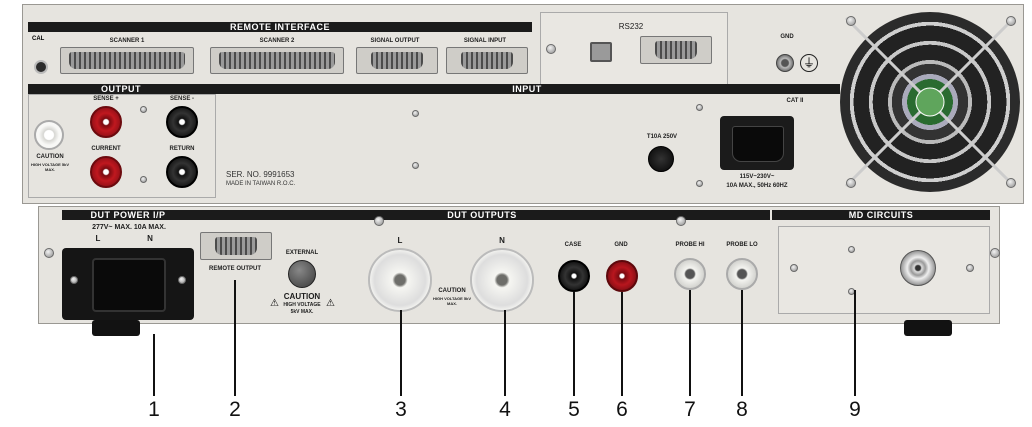 The image size is (1032, 427). I want to click on current-terminal, so click(106, 172).